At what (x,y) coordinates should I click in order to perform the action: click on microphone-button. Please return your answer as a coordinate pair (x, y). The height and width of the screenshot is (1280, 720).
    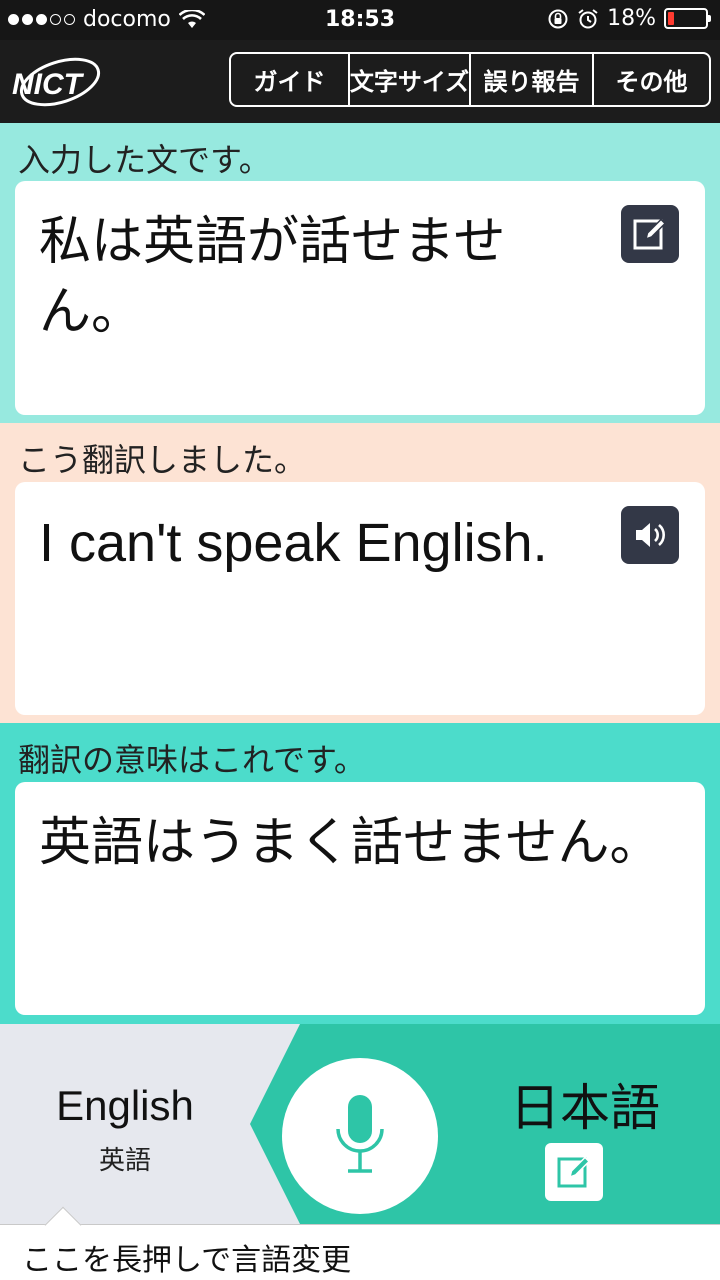
    Looking at the image, I should click on (360, 1136).